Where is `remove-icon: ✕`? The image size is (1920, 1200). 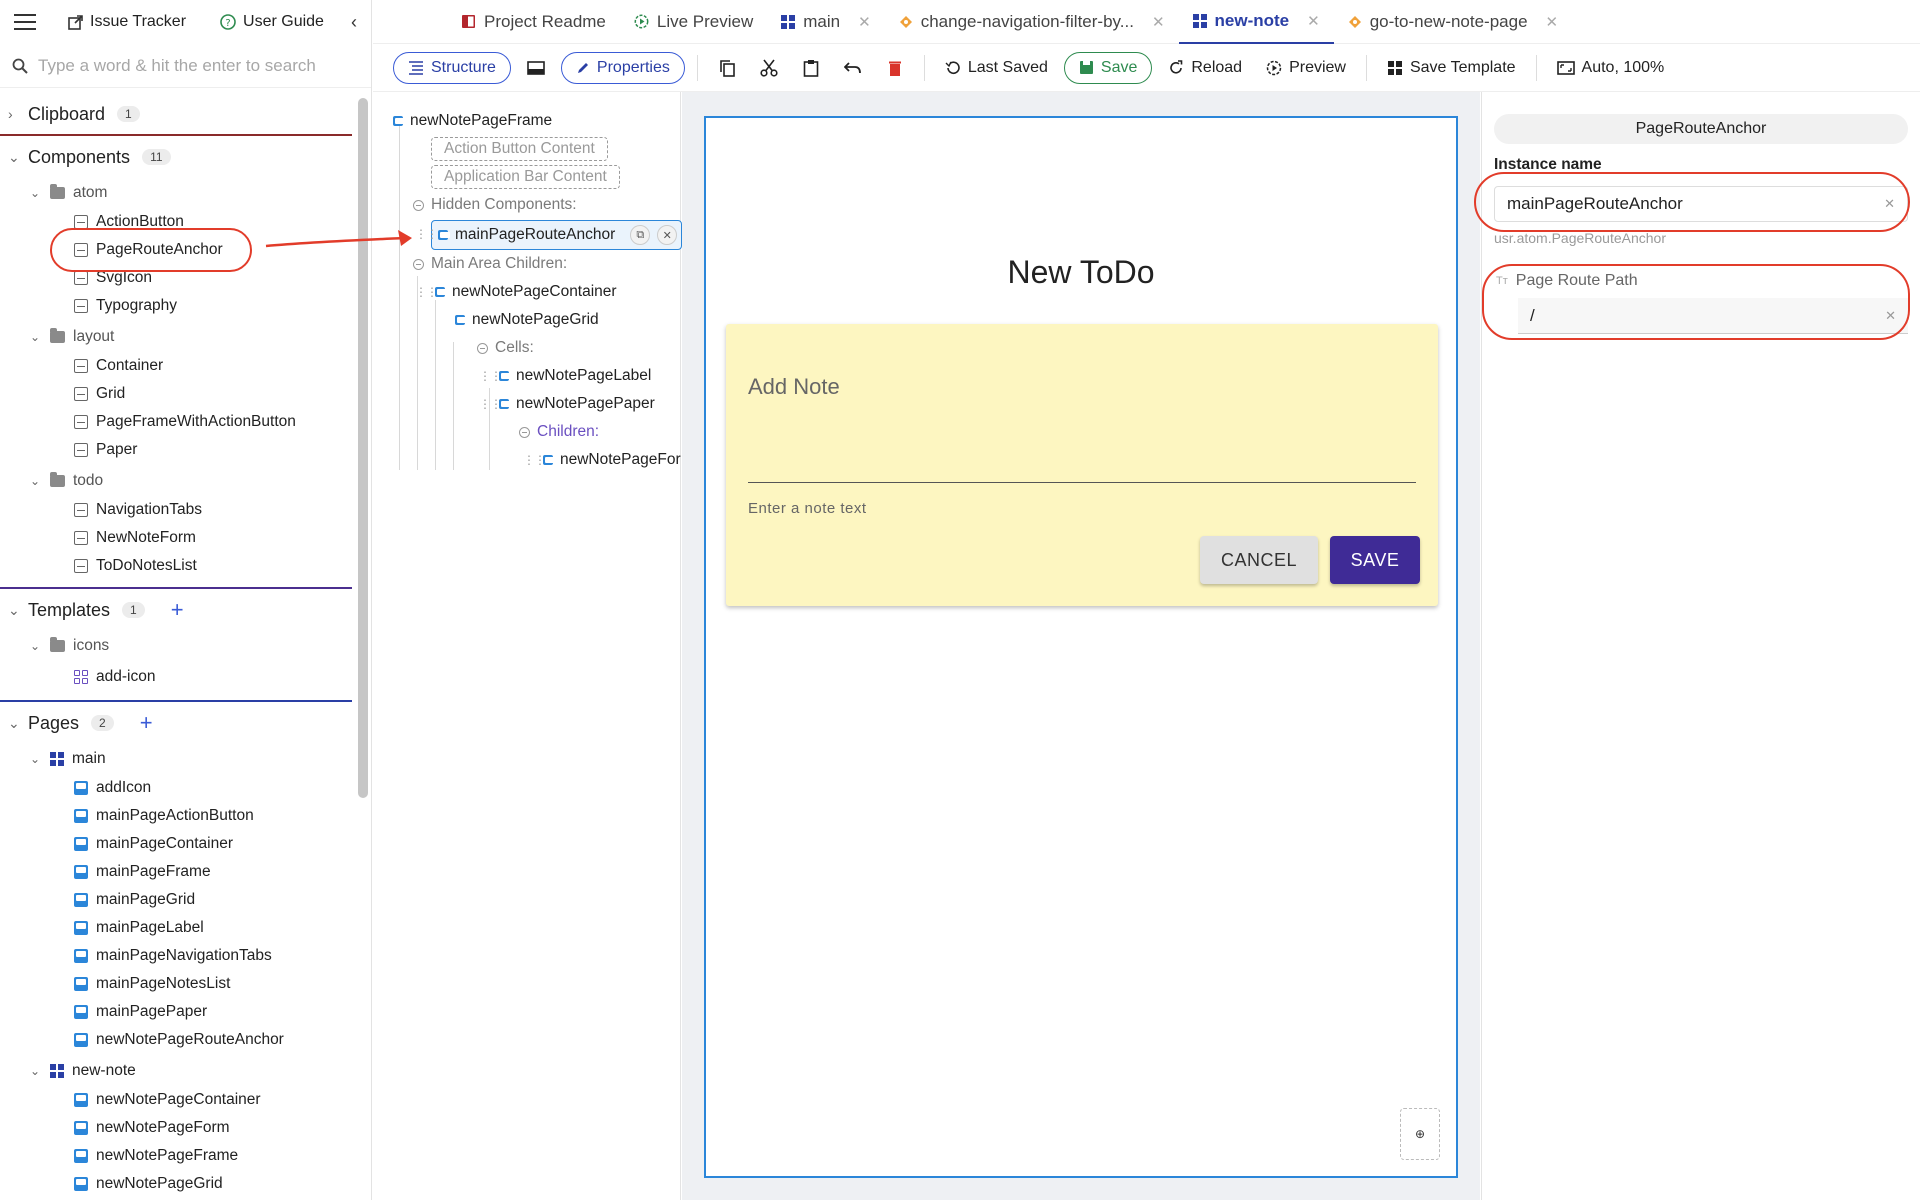 remove-icon: ✕ is located at coordinates (667, 235).